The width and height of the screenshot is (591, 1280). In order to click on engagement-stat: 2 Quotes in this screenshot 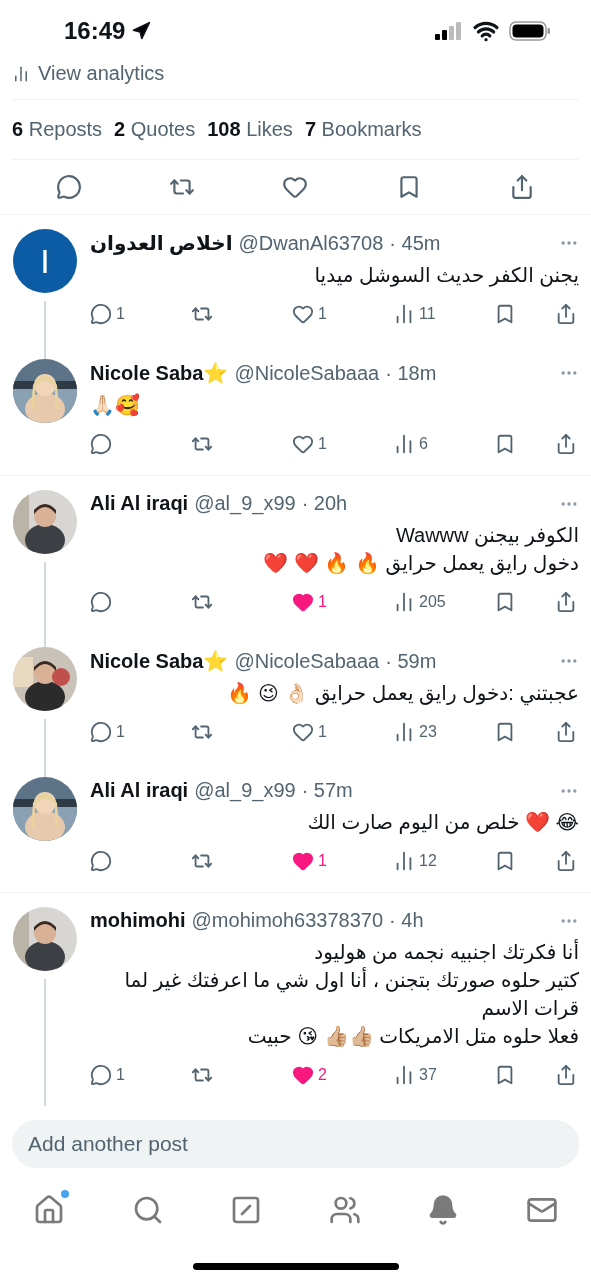, I will do `click(155, 129)`.